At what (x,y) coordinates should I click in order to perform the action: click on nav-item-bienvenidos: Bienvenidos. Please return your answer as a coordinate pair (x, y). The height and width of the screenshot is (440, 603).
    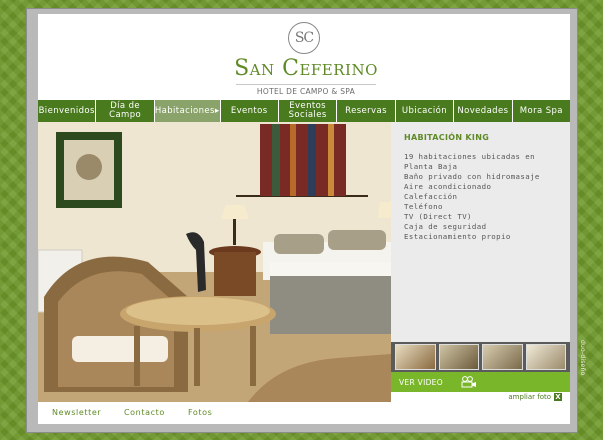
    Looking at the image, I should click on (67, 111).